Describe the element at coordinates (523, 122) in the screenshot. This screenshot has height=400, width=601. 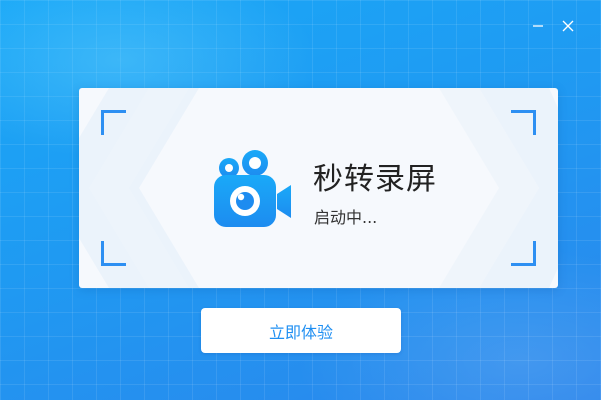
I see `frame-corner-top-right` at that location.